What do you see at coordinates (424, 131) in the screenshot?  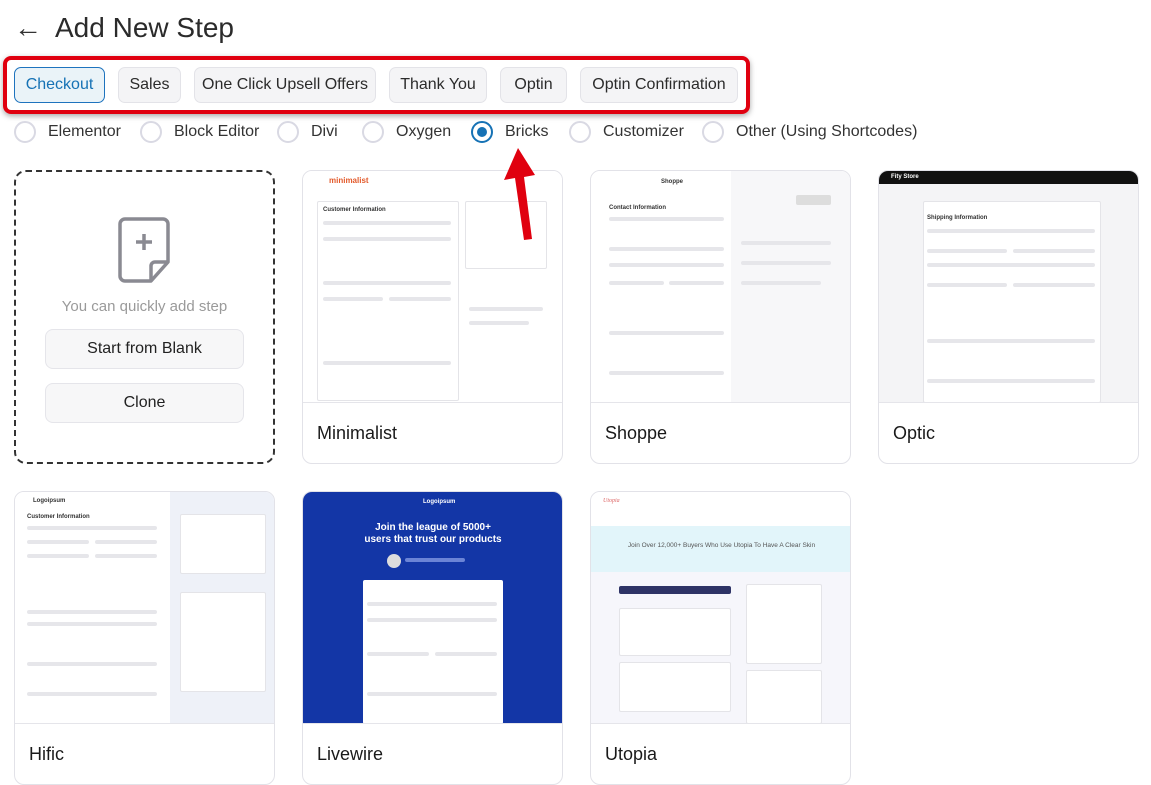 I see `radio-label: Oxygen` at bounding box center [424, 131].